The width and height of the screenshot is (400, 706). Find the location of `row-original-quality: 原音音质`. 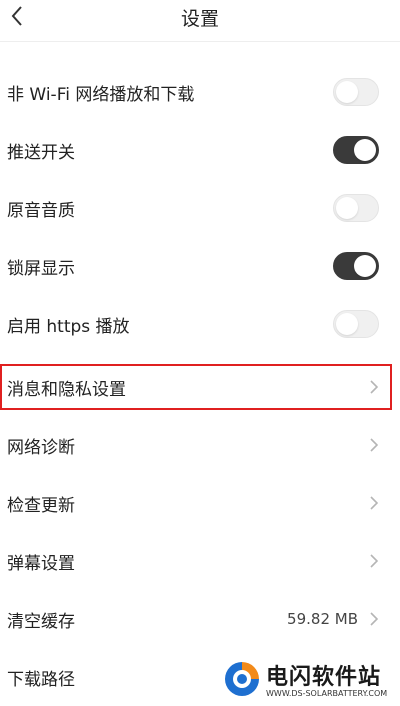

row-original-quality: 原音音质 is located at coordinates (200, 208).